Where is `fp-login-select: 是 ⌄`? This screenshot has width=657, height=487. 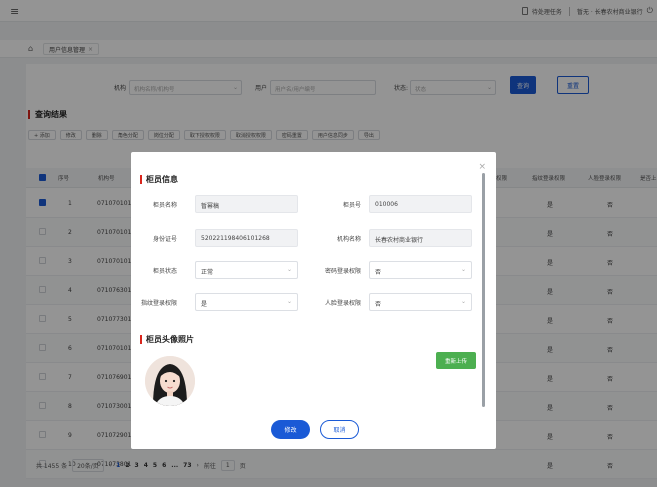 fp-login-select: 是 ⌄ is located at coordinates (246, 302).